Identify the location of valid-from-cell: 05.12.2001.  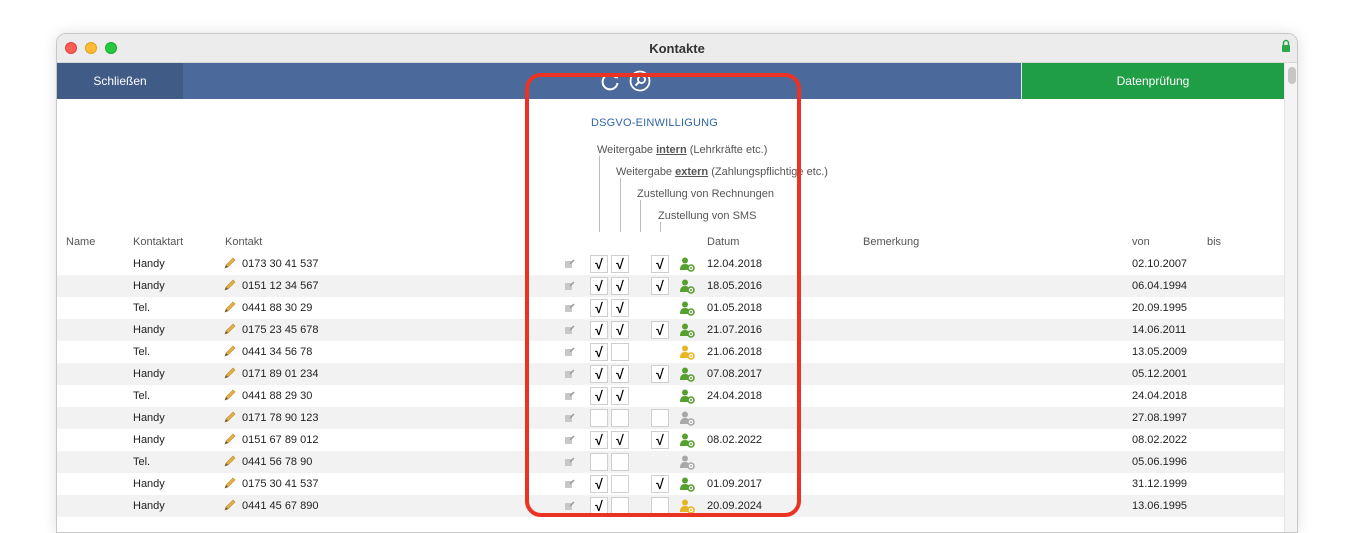
(1160, 374).